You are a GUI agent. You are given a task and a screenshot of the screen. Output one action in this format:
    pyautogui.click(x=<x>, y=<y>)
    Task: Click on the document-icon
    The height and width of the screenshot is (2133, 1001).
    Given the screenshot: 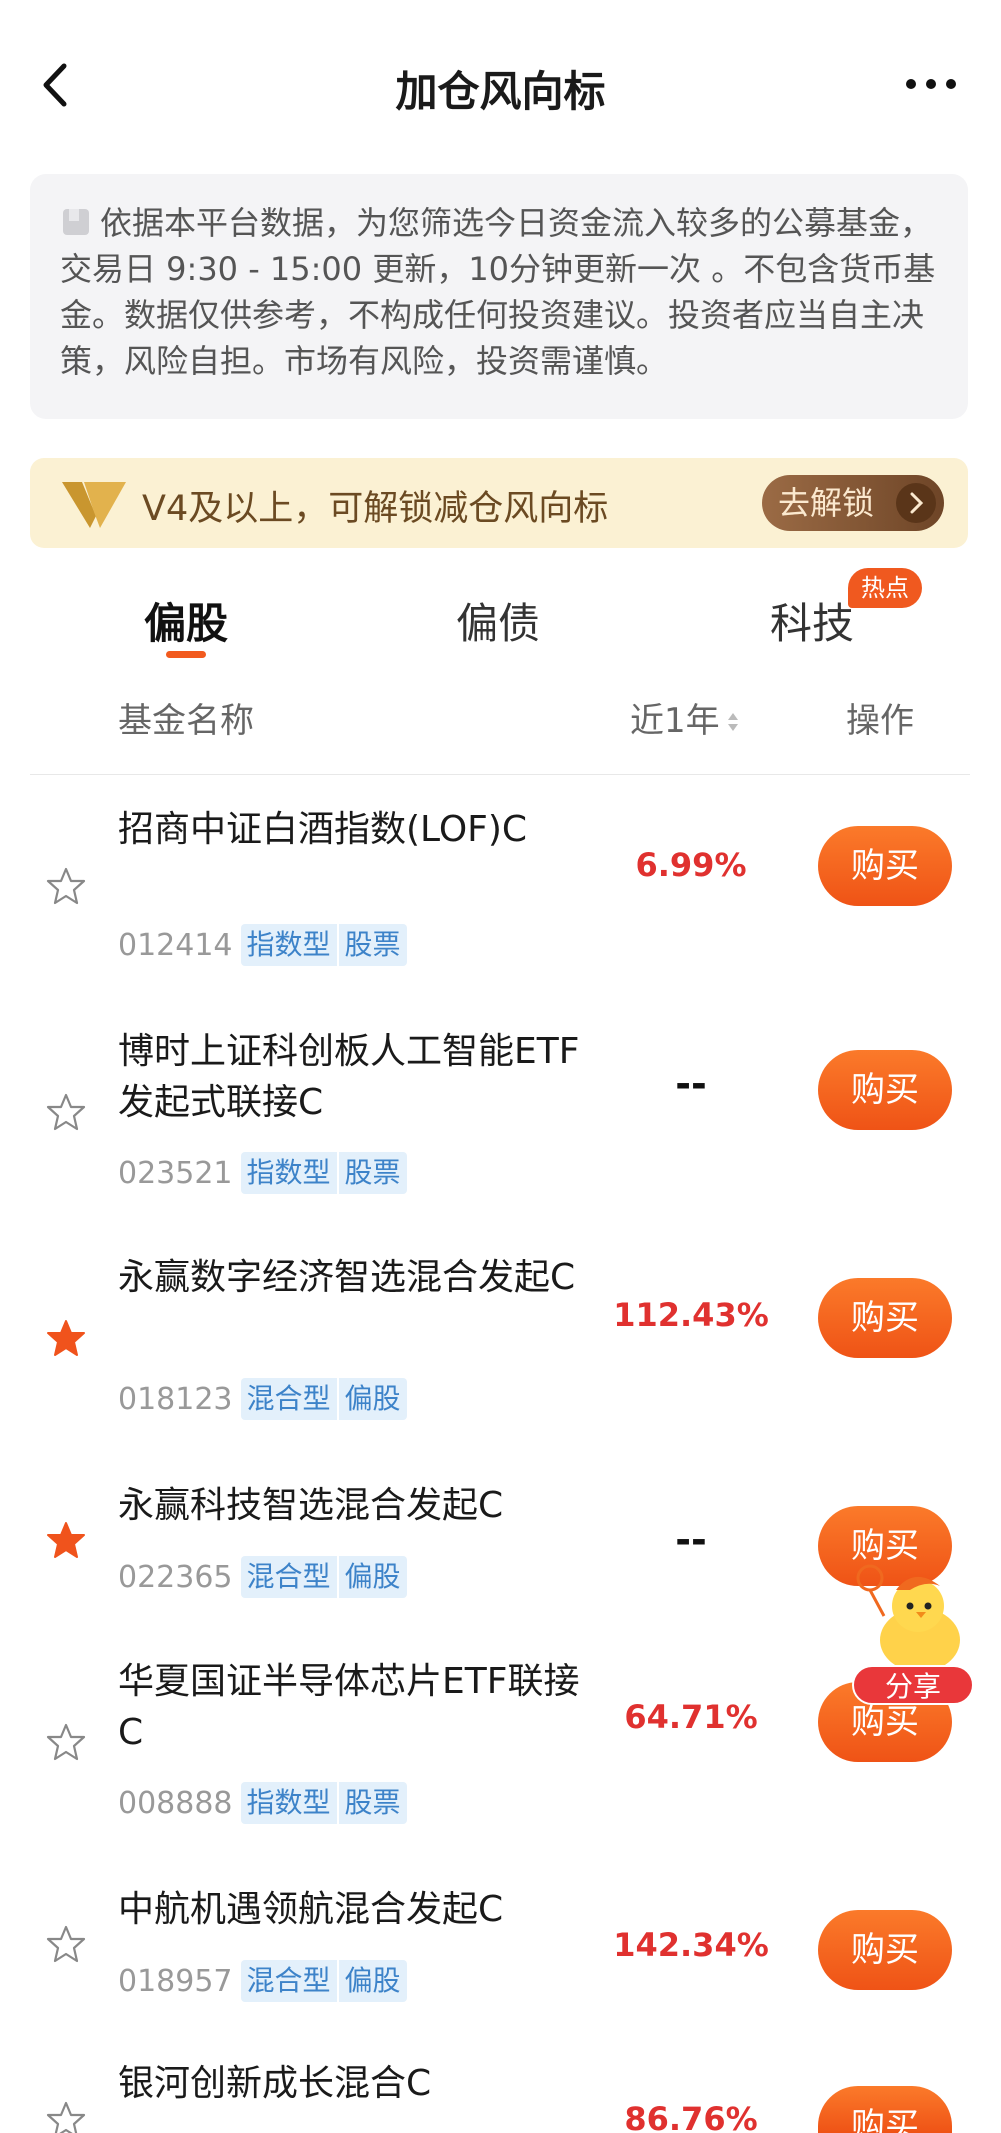 What is the action you would take?
    pyautogui.click(x=76, y=222)
    